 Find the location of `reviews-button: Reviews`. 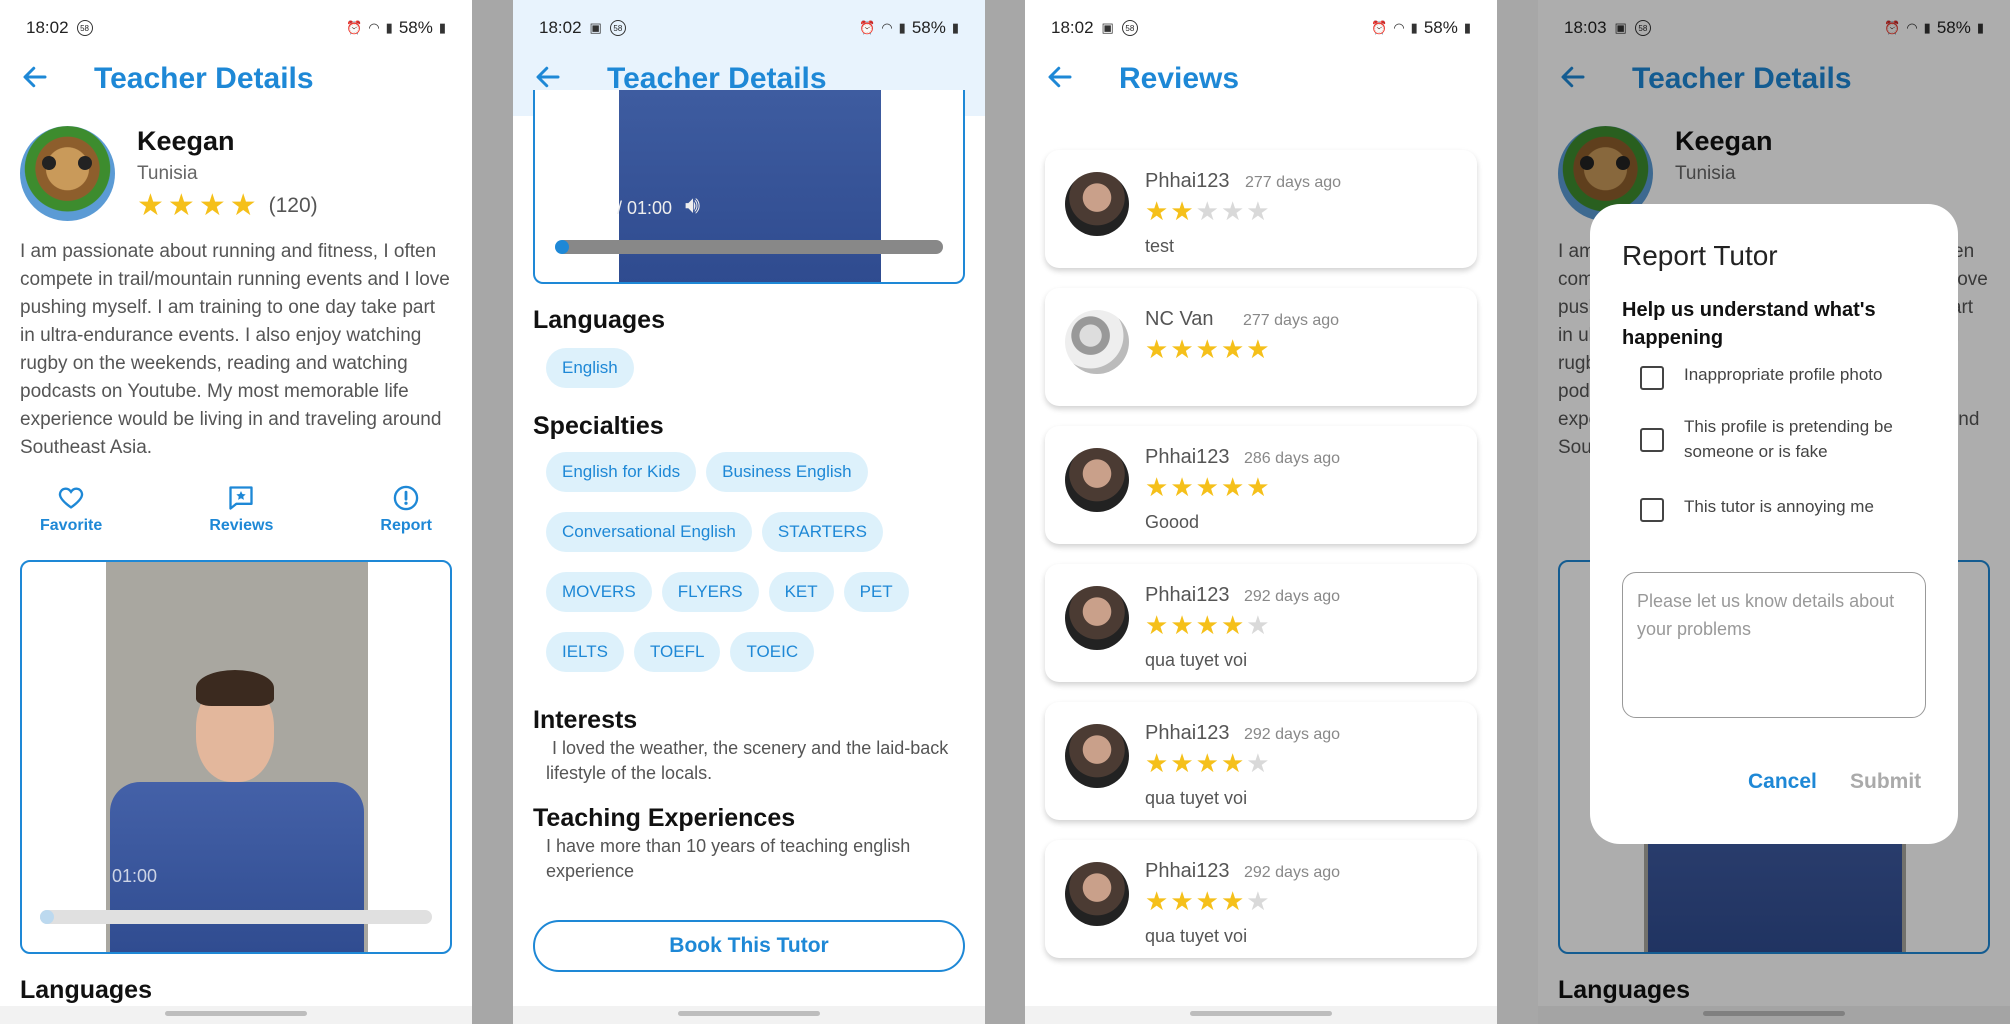

reviews-button: Reviews is located at coordinates (241, 509).